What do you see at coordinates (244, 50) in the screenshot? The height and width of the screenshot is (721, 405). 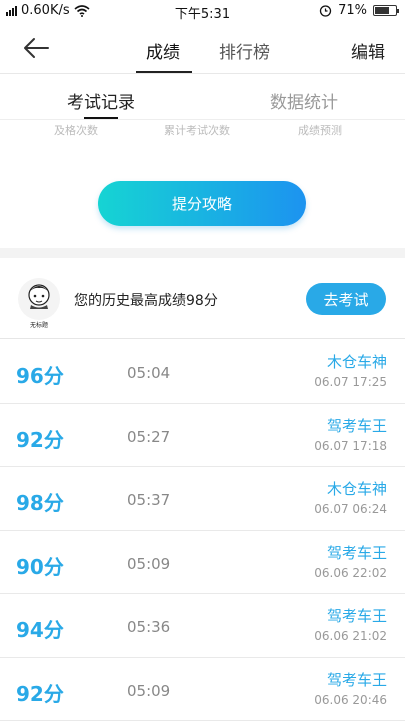 I see `tab-ranking: 排行榜` at bounding box center [244, 50].